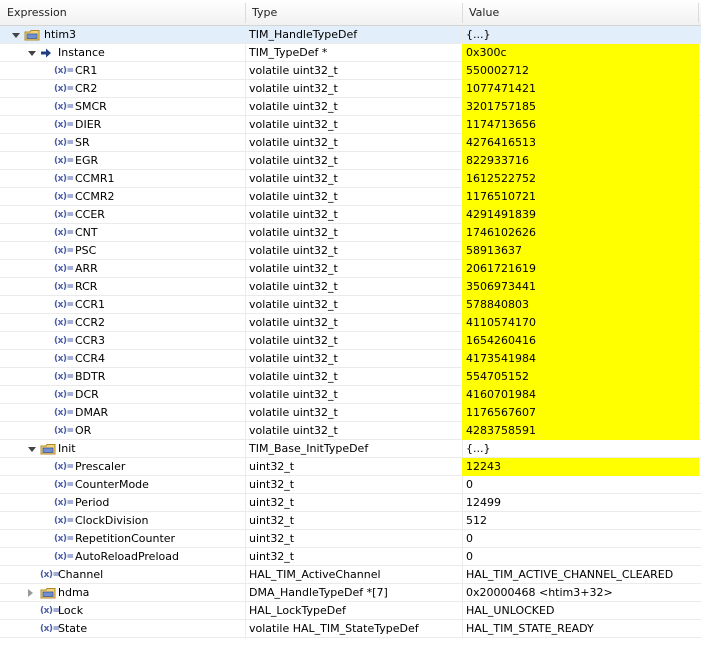 The width and height of the screenshot is (701, 649). I want to click on value-cell: HAL_UNLOCKED, so click(580, 611).